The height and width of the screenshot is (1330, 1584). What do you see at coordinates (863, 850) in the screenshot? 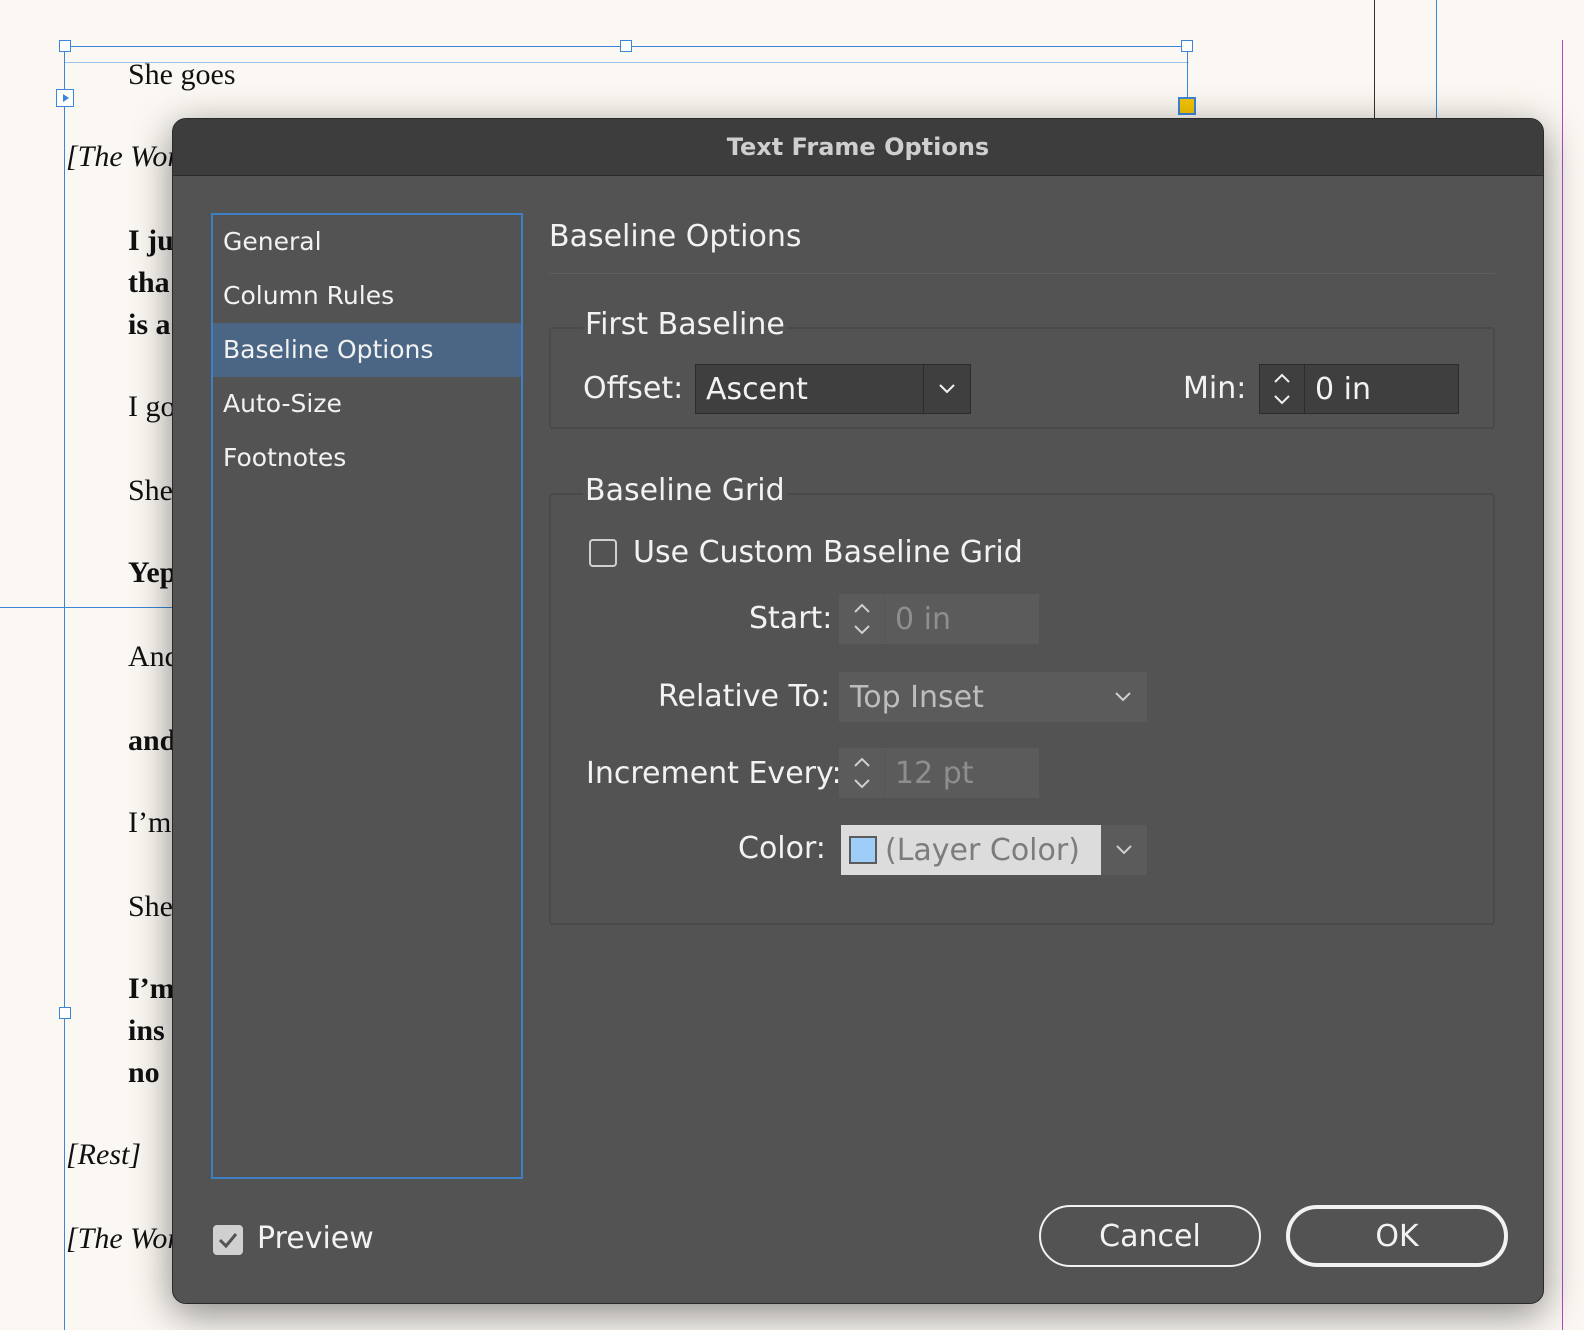
I see `color-swatch` at bounding box center [863, 850].